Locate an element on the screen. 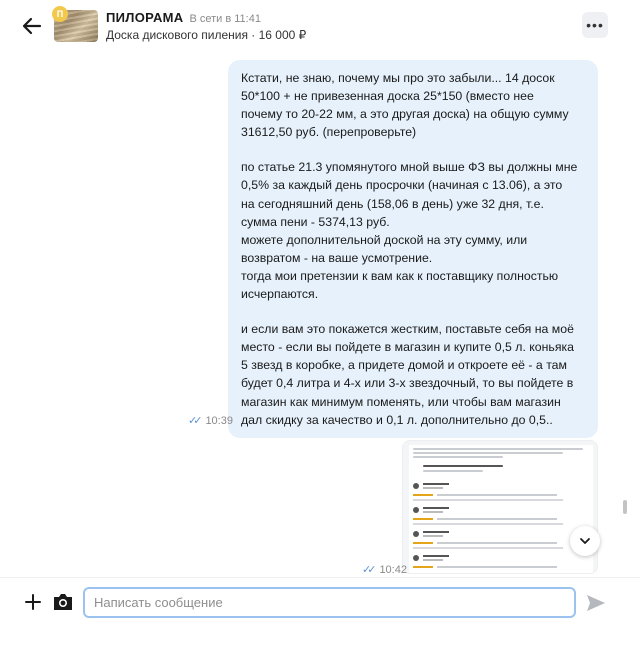 The width and height of the screenshot is (640, 659). online-status: В сети в 11:41 is located at coordinates (225, 19).